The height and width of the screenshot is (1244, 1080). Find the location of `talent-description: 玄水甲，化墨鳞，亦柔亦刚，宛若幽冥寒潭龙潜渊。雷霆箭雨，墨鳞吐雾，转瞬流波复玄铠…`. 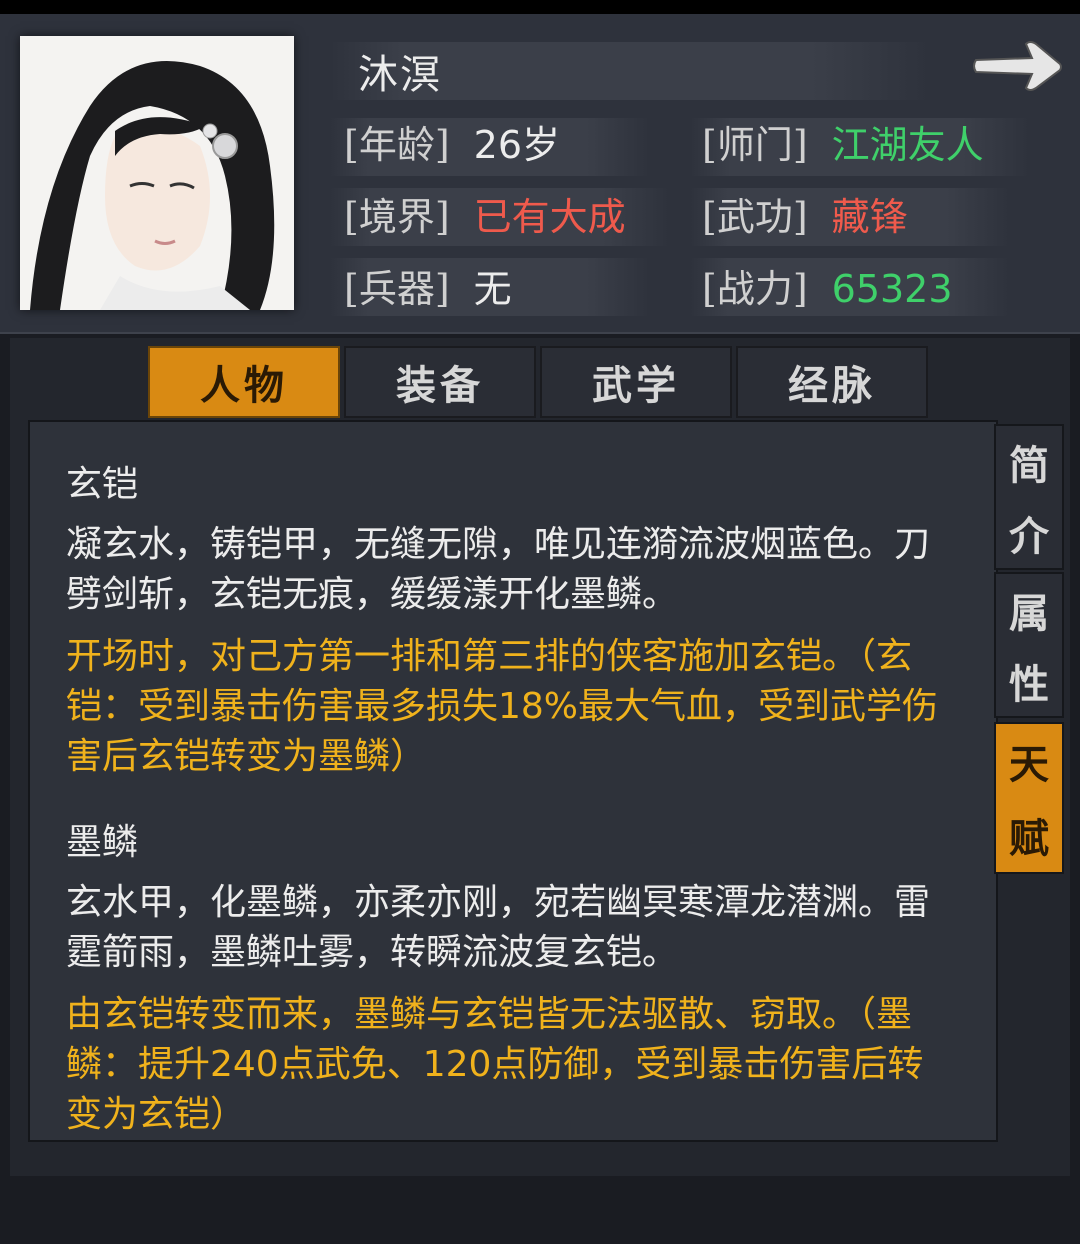

talent-description: 玄水甲，化墨鳞，亦柔亦刚，宛若幽冥寒潭龙潜渊。雷霆箭雨，墨鳞吐雾，转瞬流波复玄铠… is located at coordinates (498, 927).